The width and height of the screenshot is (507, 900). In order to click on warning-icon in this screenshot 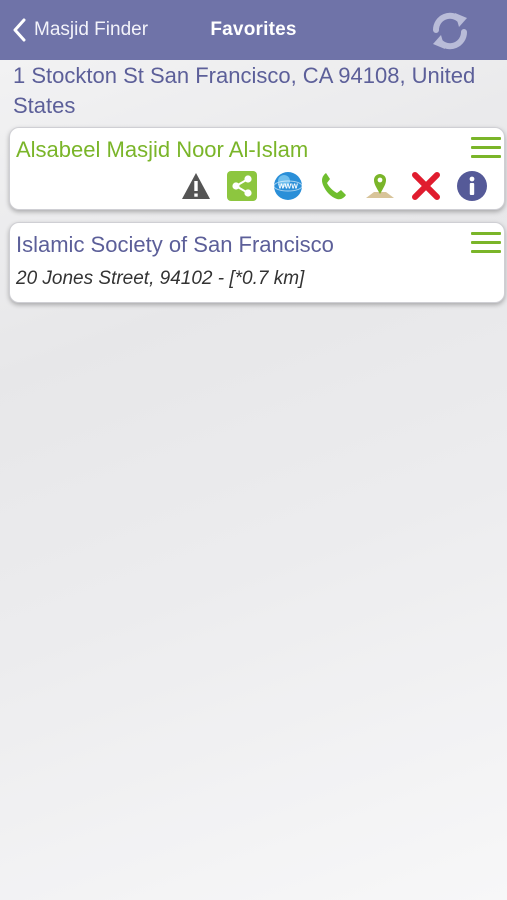, I will do `click(196, 186)`.